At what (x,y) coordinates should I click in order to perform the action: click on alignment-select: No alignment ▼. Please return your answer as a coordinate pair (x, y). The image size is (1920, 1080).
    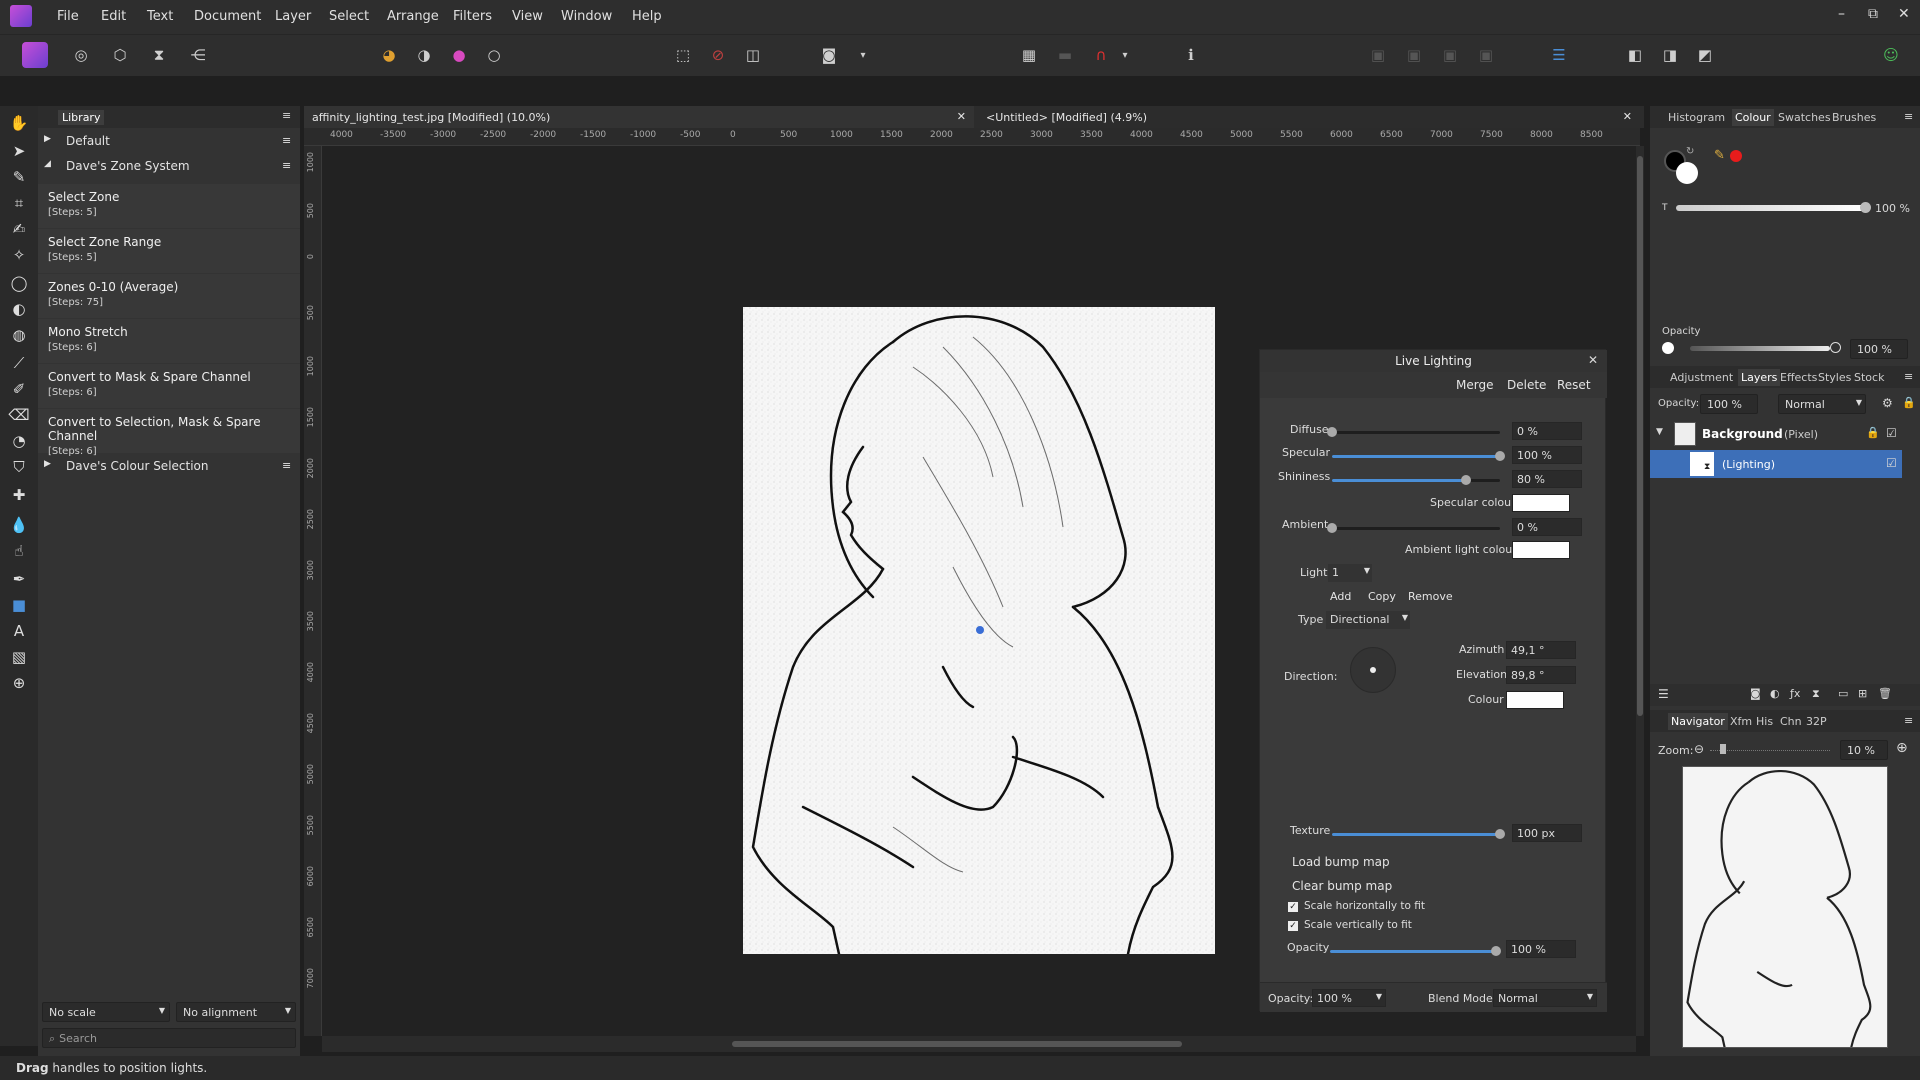
    Looking at the image, I should click on (236, 1012).